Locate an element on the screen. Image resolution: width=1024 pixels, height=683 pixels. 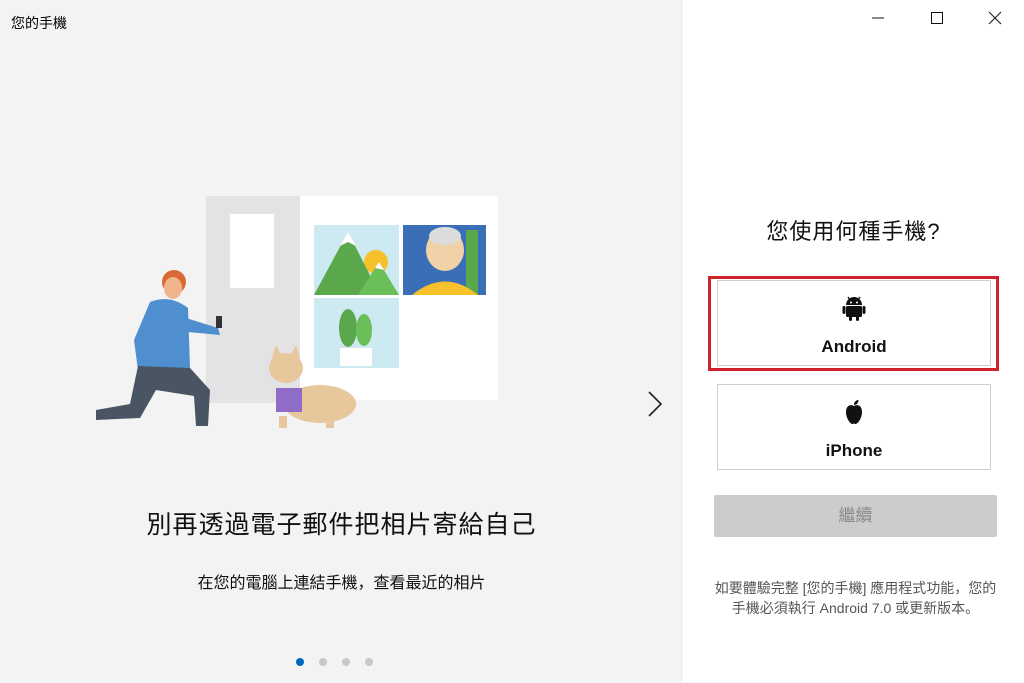
close-icon is located at coordinates (995, 18).